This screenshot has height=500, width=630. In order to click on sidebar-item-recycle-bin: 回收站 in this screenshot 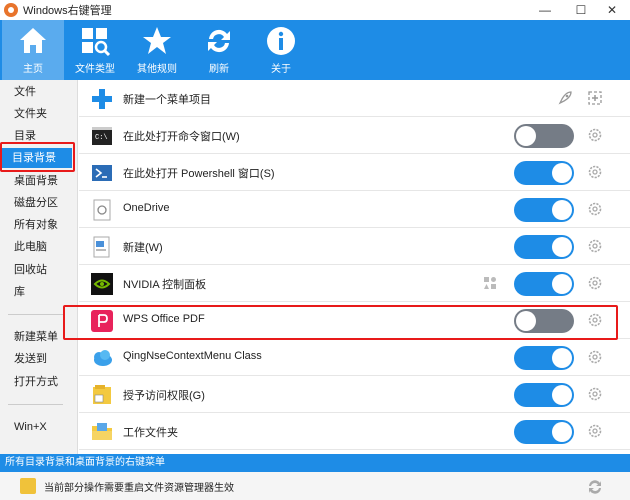, I will do `click(39, 270)`.